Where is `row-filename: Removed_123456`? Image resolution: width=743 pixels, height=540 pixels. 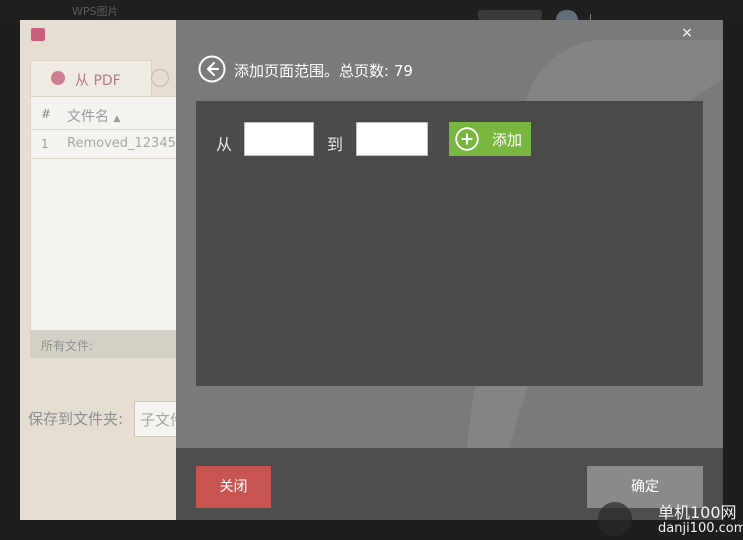
row-filename: Removed_123456 is located at coordinates (126, 143).